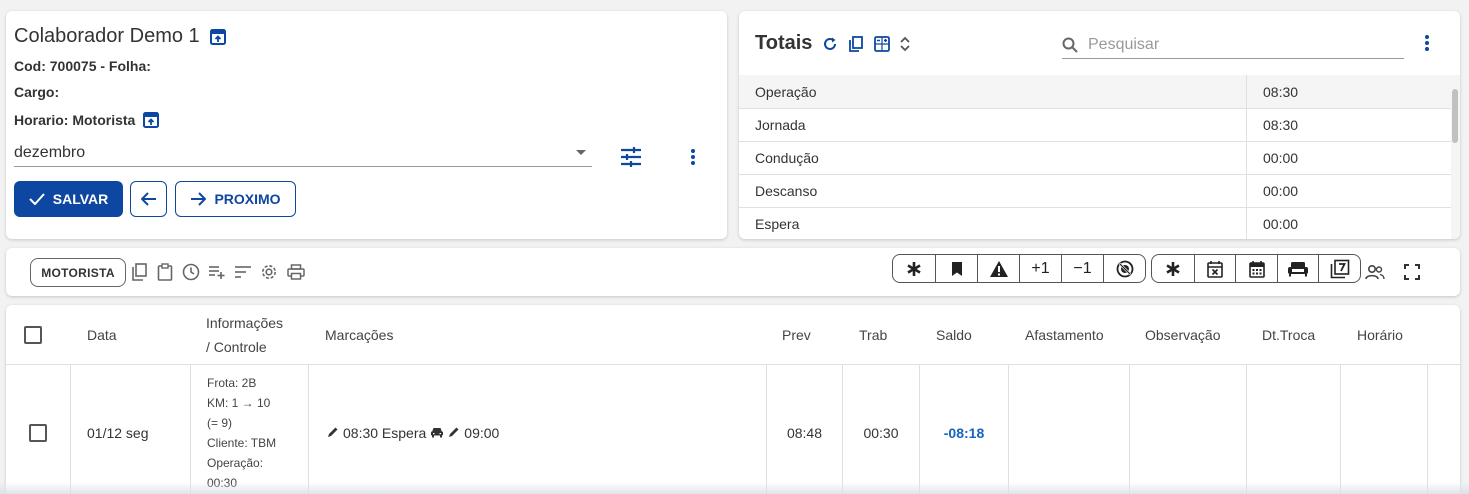 This screenshot has width=1469, height=494. What do you see at coordinates (82, 66) in the screenshot?
I see `employee-cod: Cod: 700075 - Folha:` at bounding box center [82, 66].